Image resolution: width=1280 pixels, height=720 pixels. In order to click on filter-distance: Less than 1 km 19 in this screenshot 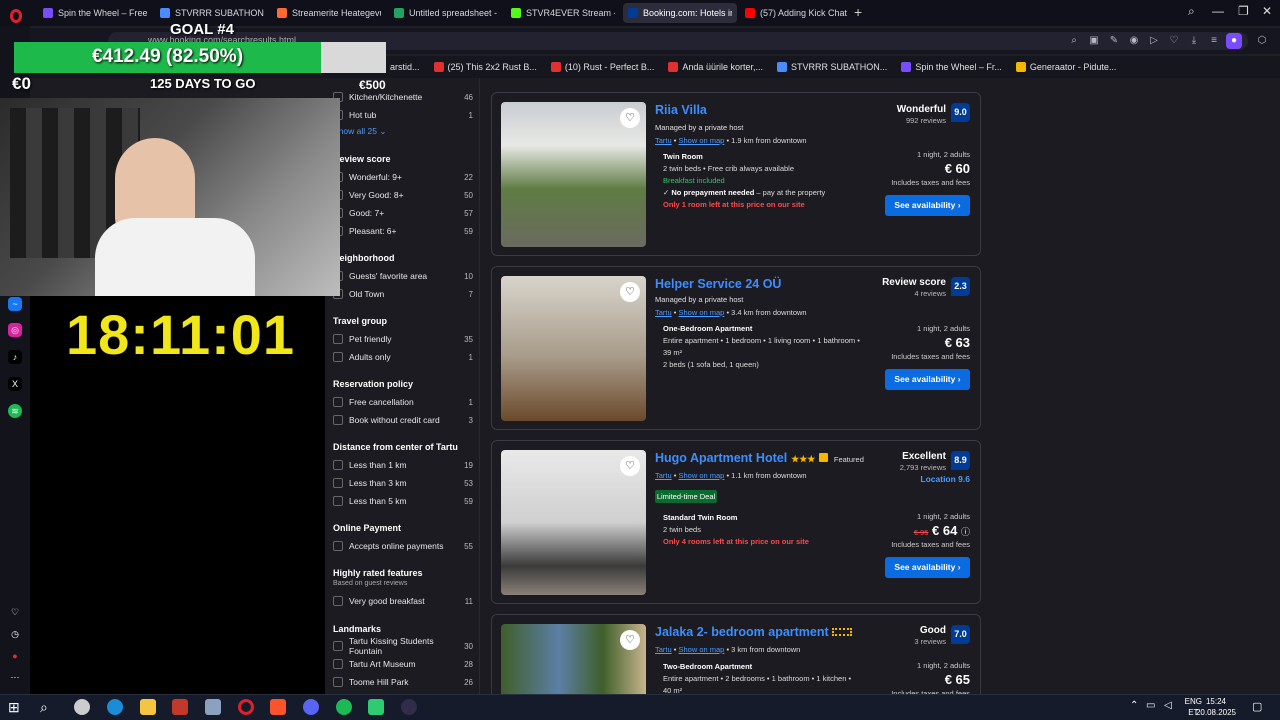, I will do `click(403, 465)`.